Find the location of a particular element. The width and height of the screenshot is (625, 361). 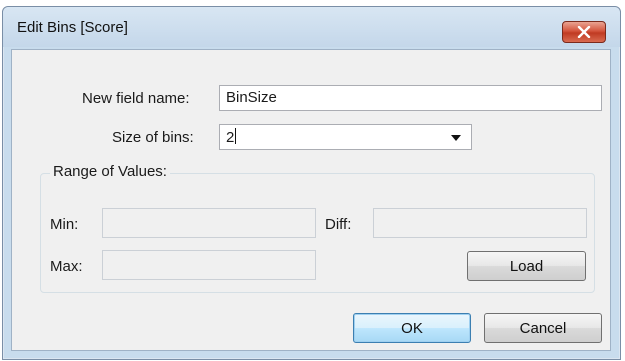

min-label: Min: is located at coordinates (64, 224).